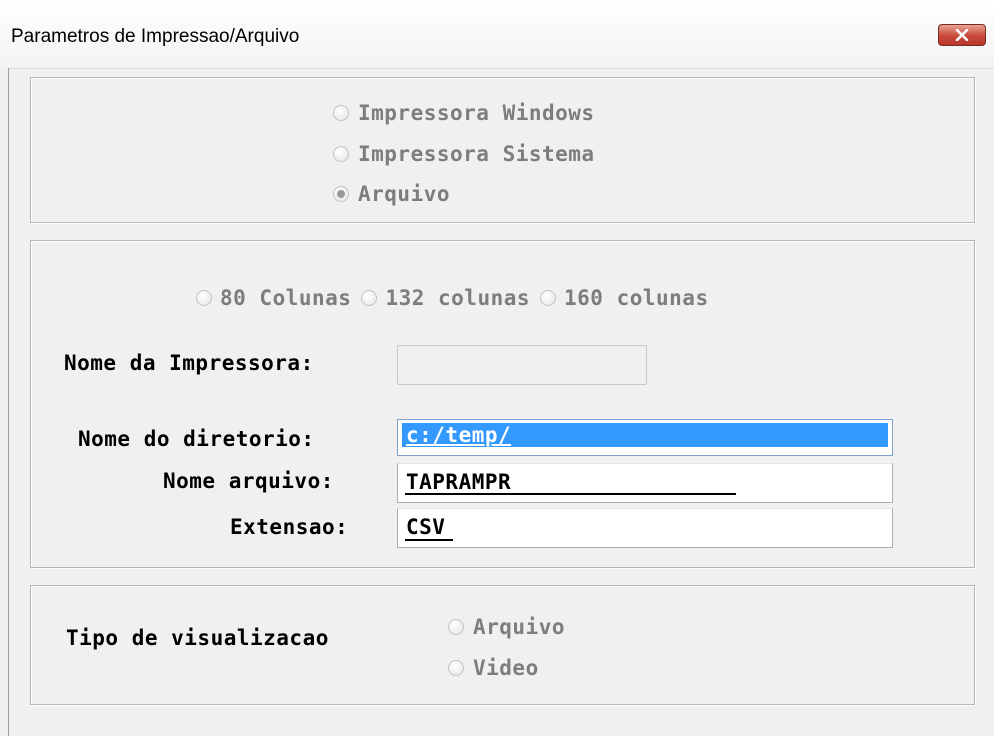 The width and height of the screenshot is (994, 736). I want to click on radio-impressora-sistema: Impressora Sistema, so click(464, 154).